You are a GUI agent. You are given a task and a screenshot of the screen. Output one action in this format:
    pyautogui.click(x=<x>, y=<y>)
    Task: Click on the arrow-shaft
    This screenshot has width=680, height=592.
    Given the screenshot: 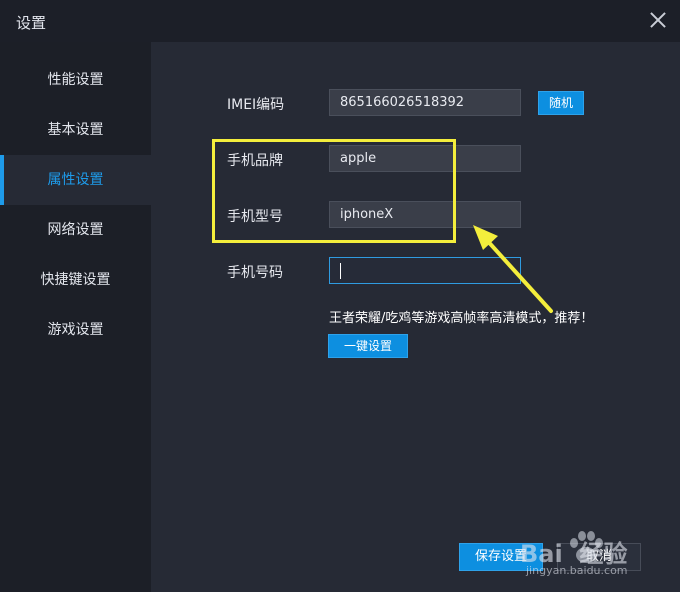 What is the action you would take?
    pyautogui.click(x=517, y=274)
    